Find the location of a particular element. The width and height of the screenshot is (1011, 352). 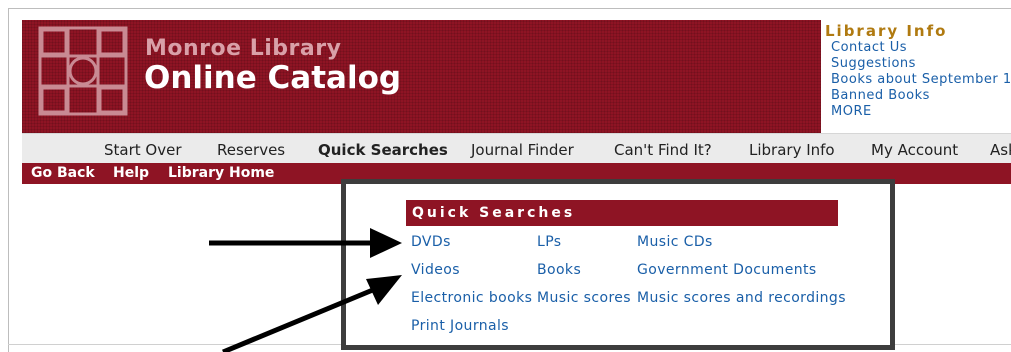

annotation-arrows is located at coordinates (305, 290).